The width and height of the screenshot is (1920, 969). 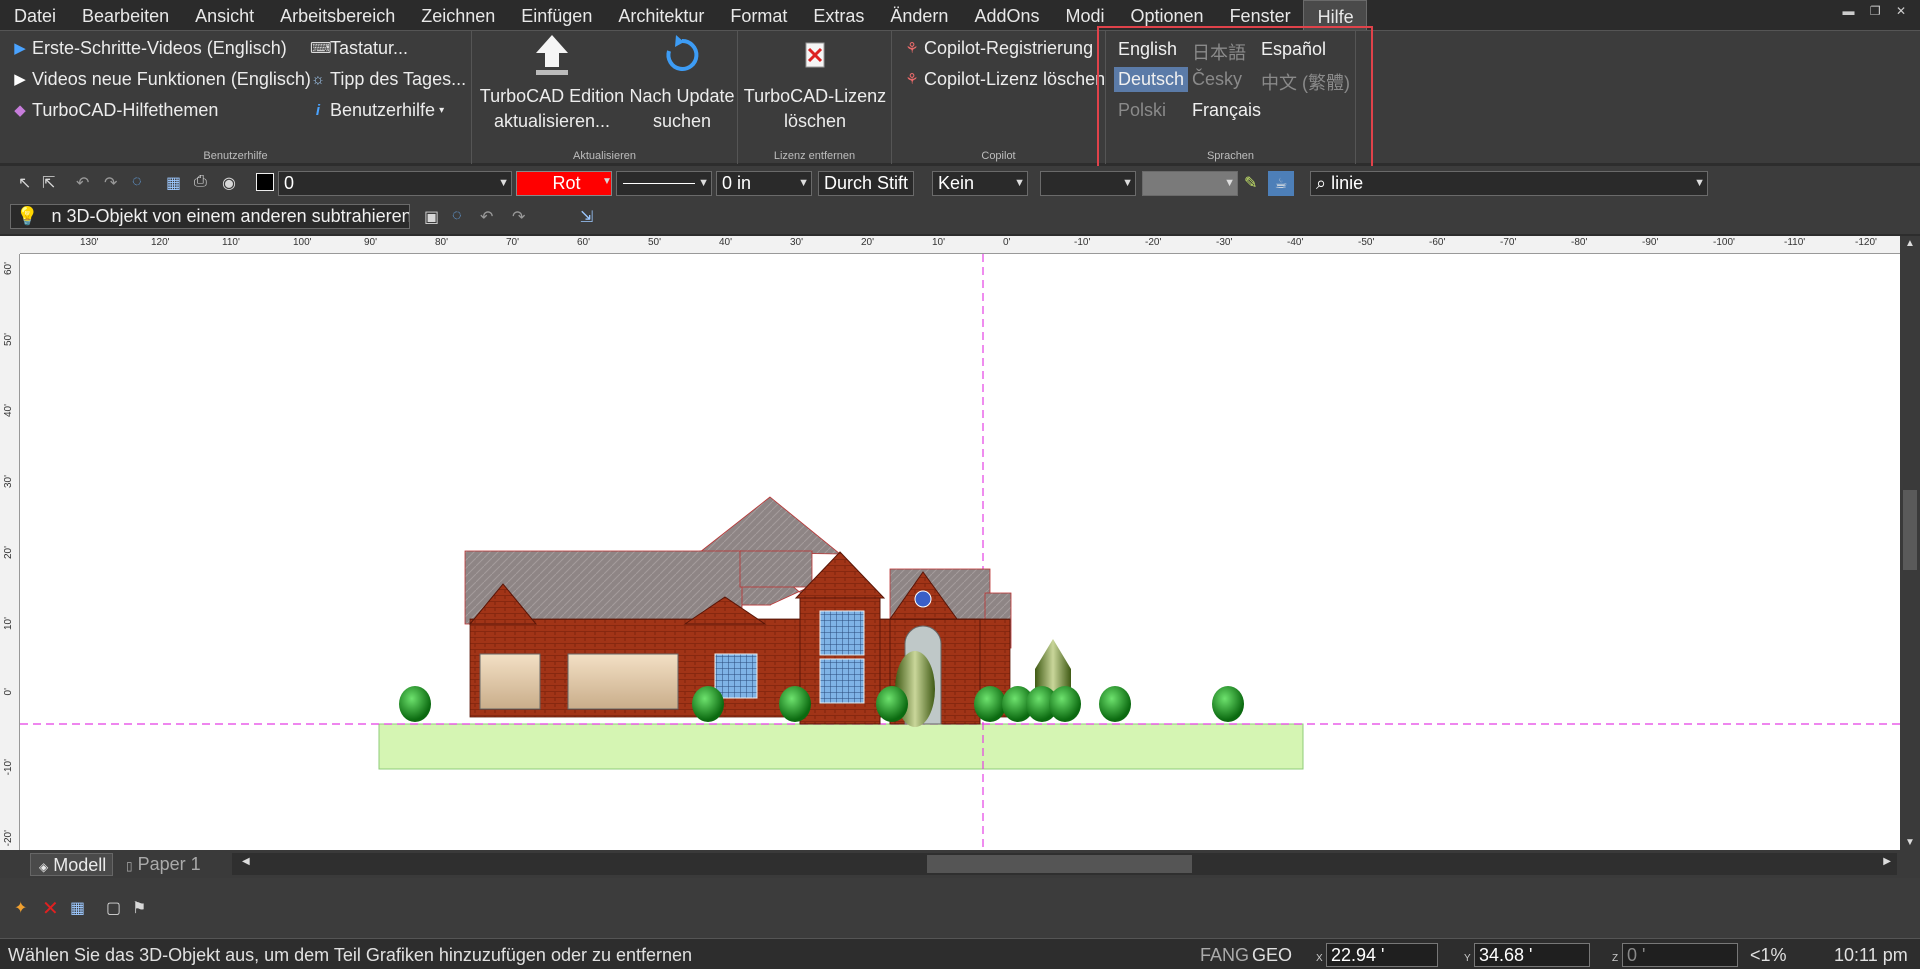 What do you see at coordinates (1142, 110) in the screenshot?
I see `lang-polish: Polski` at bounding box center [1142, 110].